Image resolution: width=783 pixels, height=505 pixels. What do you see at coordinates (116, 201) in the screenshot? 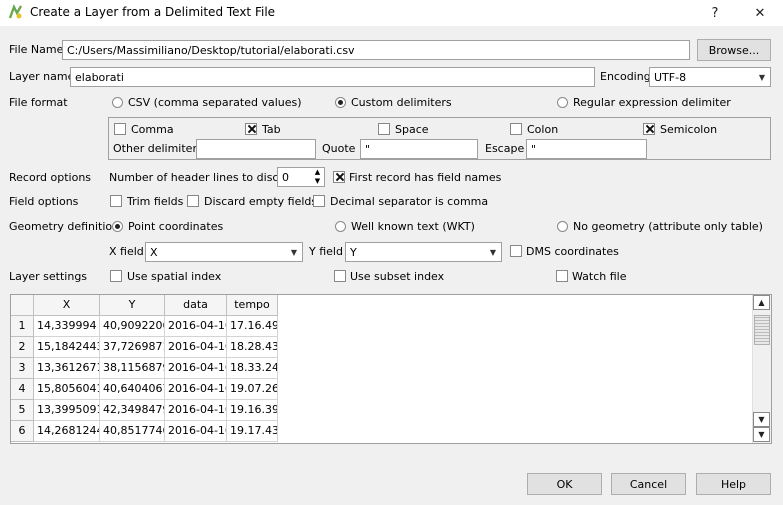
I see `trim-fields-checkbox` at bounding box center [116, 201].